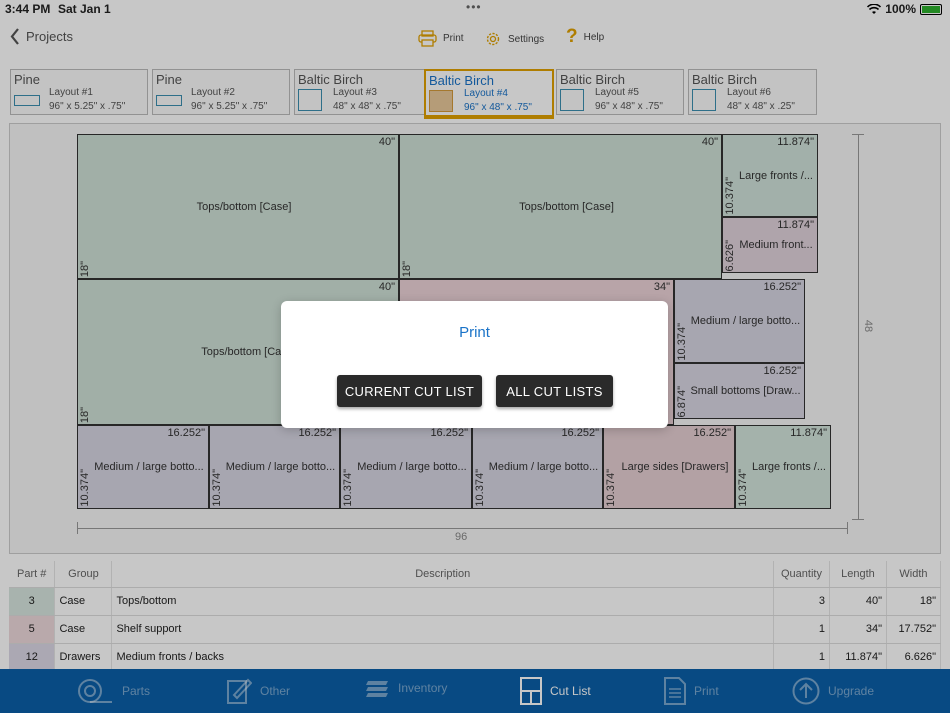 The image size is (950, 713). Describe the element at coordinates (554, 391) in the screenshot. I see `all-cut-lists-button: ALL CUT LISTS` at that location.